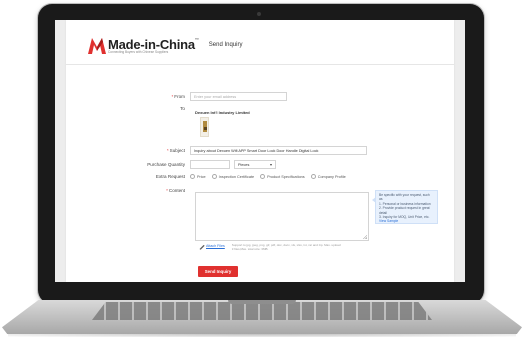 This screenshot has height=347, width=524. Describe the element at coordinates (313, 176) in the screenshot. I see `radio-company-profile` at that location.